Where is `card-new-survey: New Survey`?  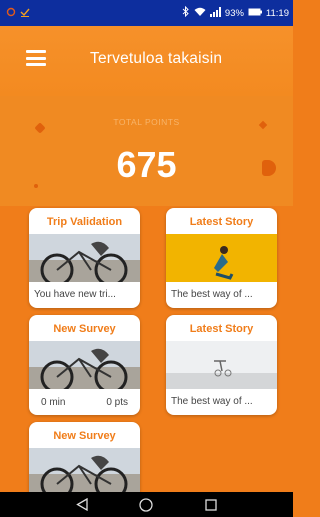 card-new-survey: New Survey is located at coordinates (84, 462).